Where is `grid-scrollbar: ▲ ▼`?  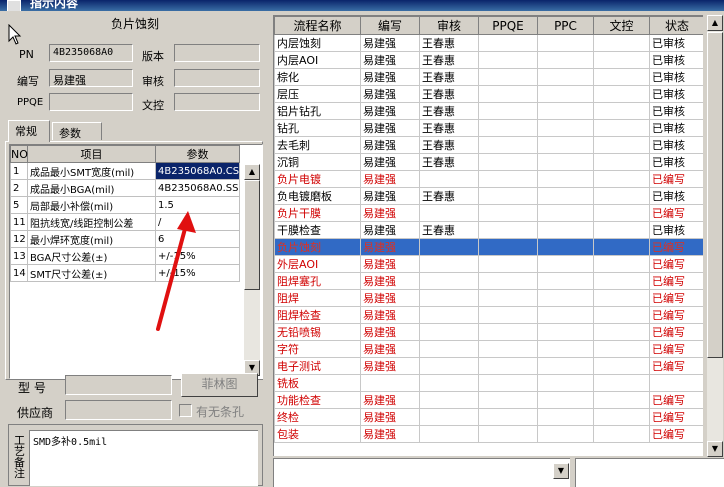
grid-scrollbar: ▲ ▼ is located at coordinates (715, 236).